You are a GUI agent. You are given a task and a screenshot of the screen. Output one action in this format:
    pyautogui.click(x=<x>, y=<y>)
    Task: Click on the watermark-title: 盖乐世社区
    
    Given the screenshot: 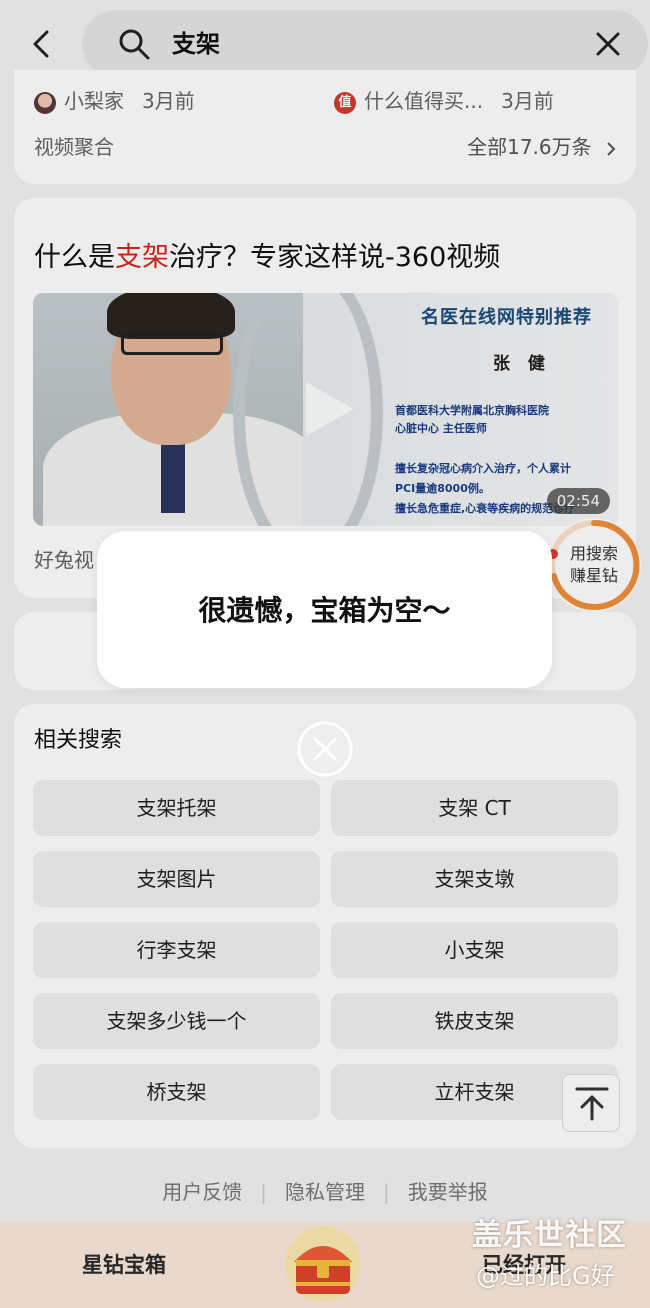 What is the action you would take?
    pyautogui.click(x=549, y=1235)
    